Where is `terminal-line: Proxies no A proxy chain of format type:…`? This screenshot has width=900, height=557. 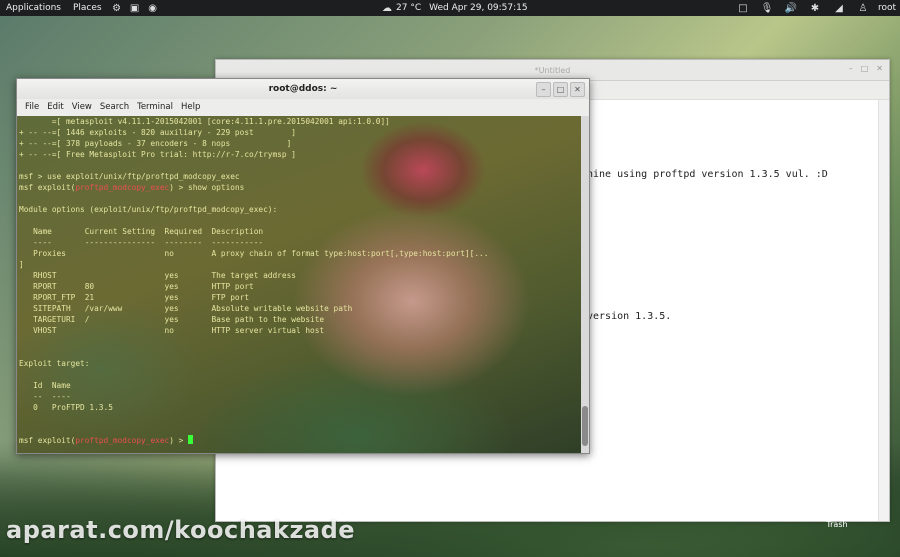 terminal-line: Proxies no A proxy chain of format type:… is located at coordinates (254, 253).